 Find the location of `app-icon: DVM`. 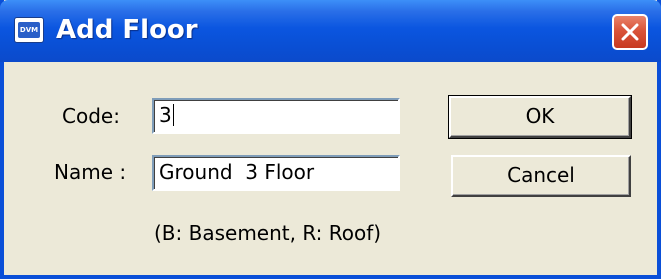

app-icon: DVM is located at coordinates (29, 30).